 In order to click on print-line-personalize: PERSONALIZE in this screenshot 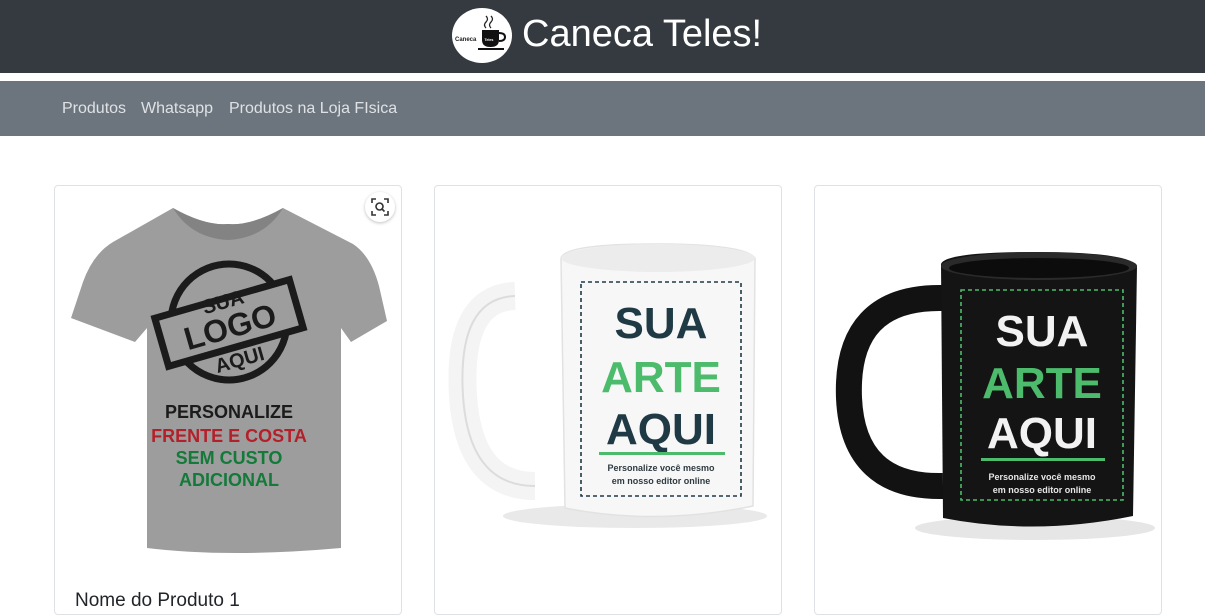, I will do `click(229, 412)`.